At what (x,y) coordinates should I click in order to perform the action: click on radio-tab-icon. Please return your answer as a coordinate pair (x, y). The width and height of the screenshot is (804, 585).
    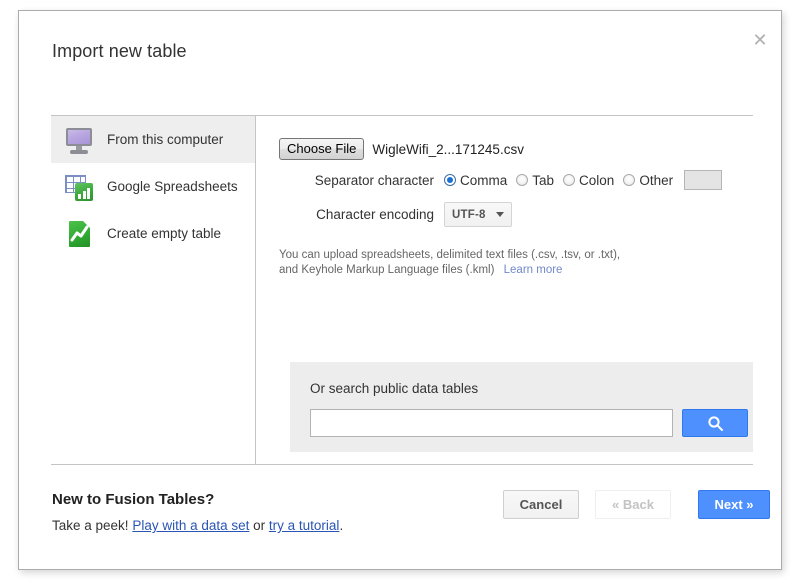
    Looking at the image, I should click on (522, 180).